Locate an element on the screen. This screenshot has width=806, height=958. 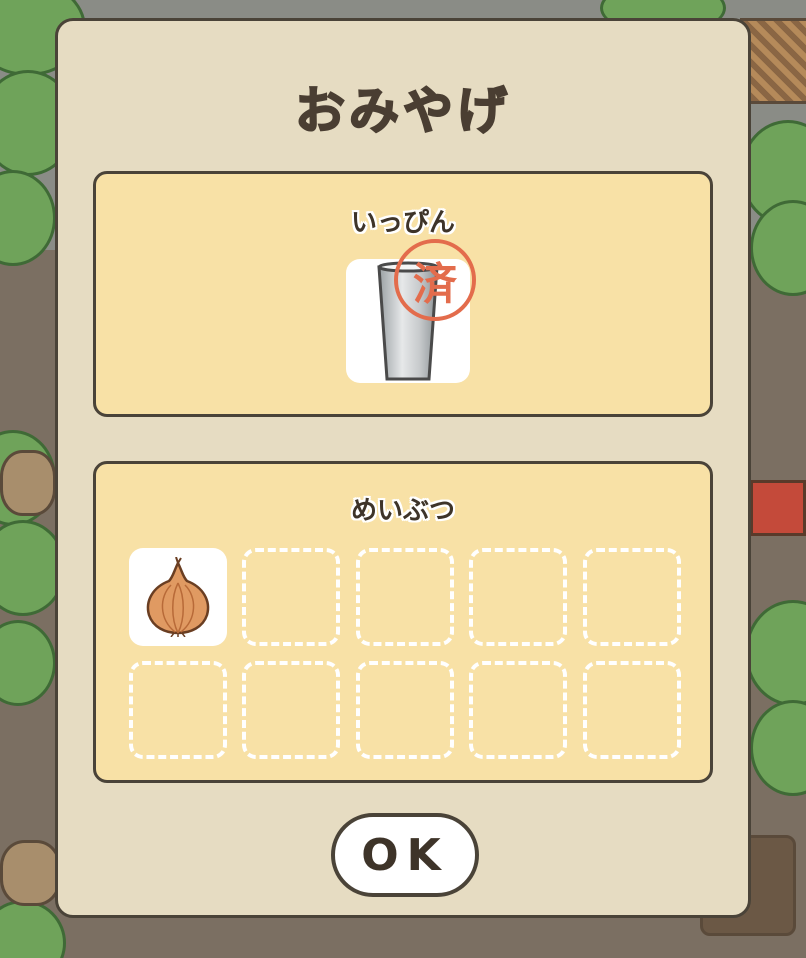
ok-button: OK is located at coordinates (405, 855).